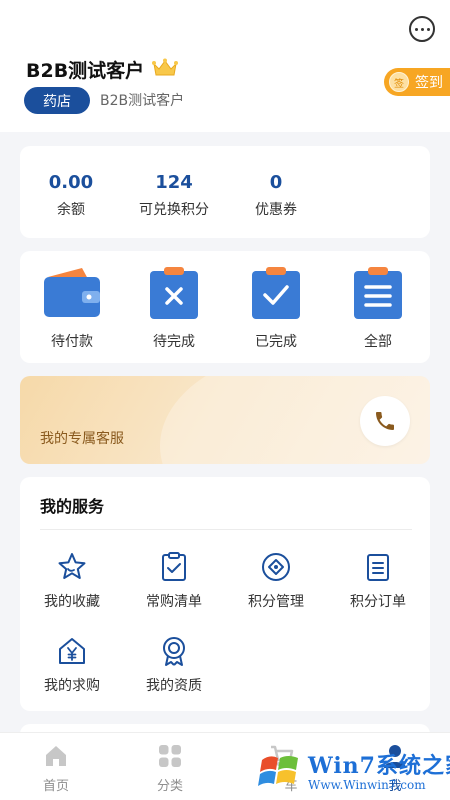 The width and height of the screenshot is (450, 800). I want to click on watermark: Win7系统之家 Www.Winwin7.com, so click(351, 771).